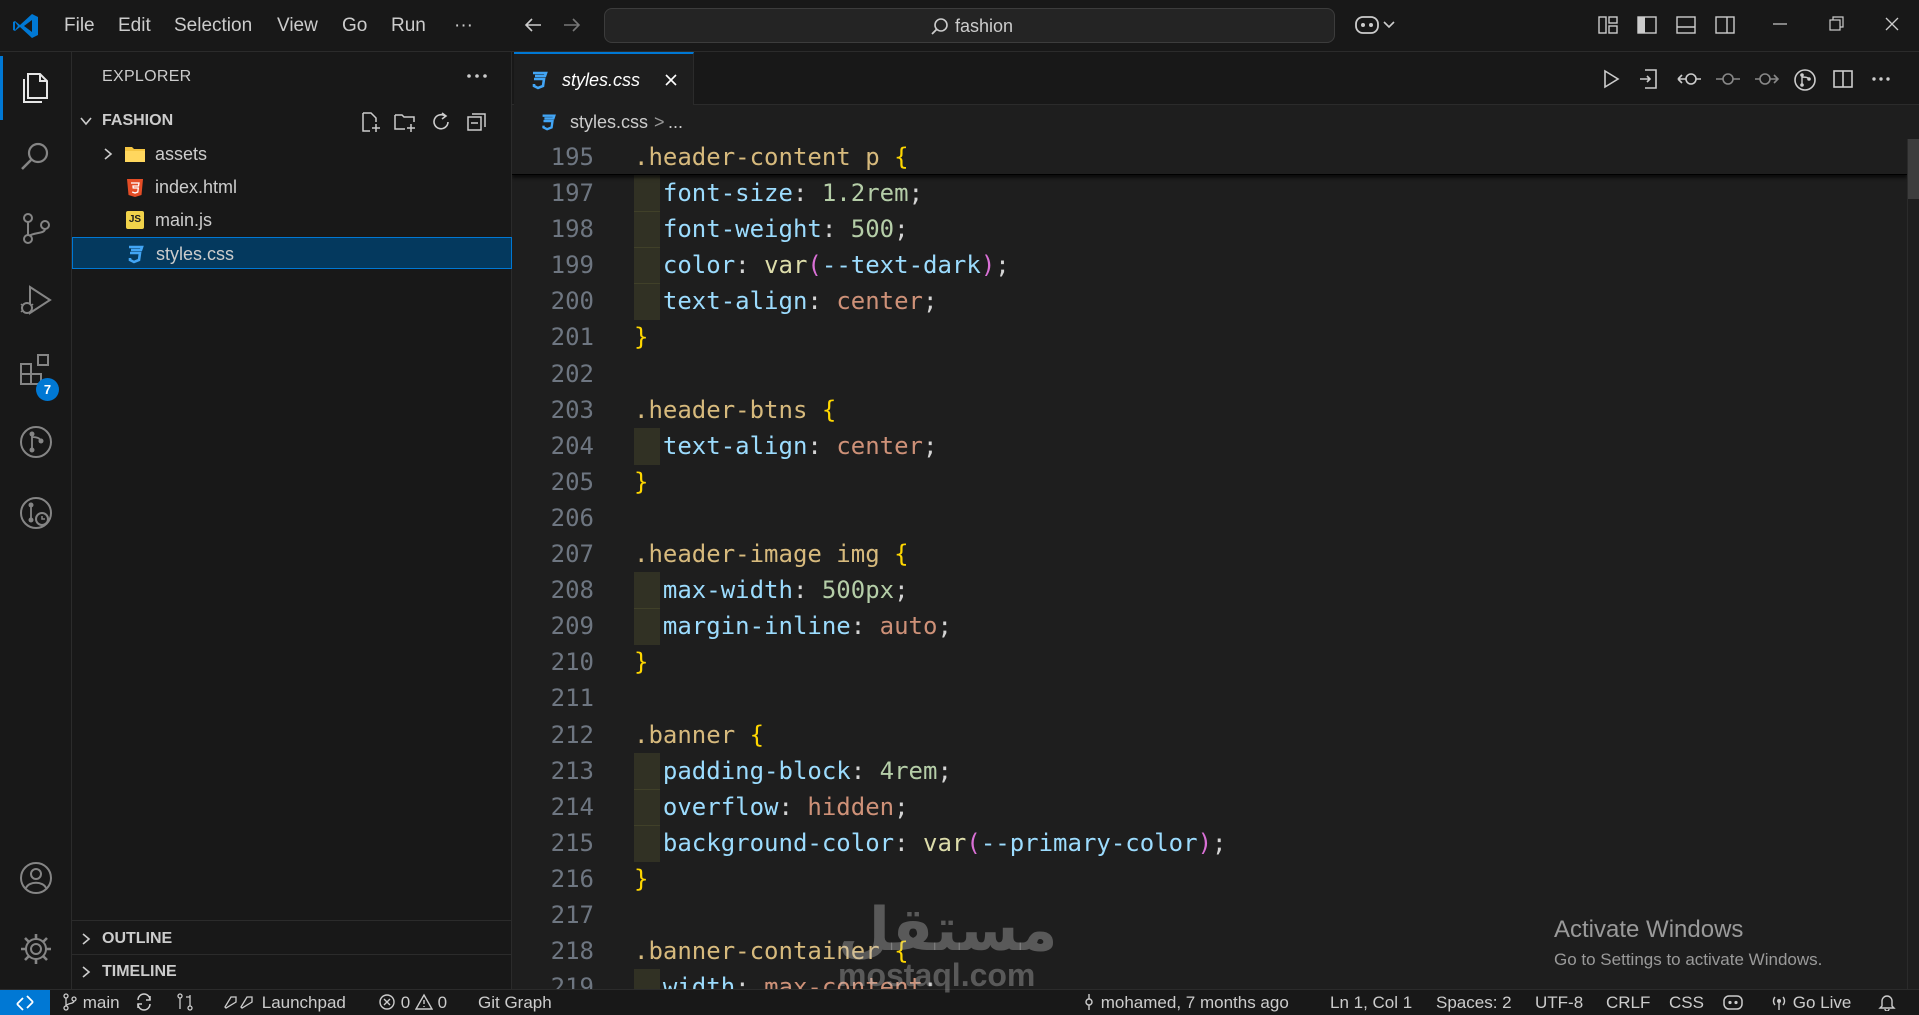  What do you see at coordinates (134, 26) in the screenshot?
I see `menu-edit: Edit` at bounding box center [134, 26].